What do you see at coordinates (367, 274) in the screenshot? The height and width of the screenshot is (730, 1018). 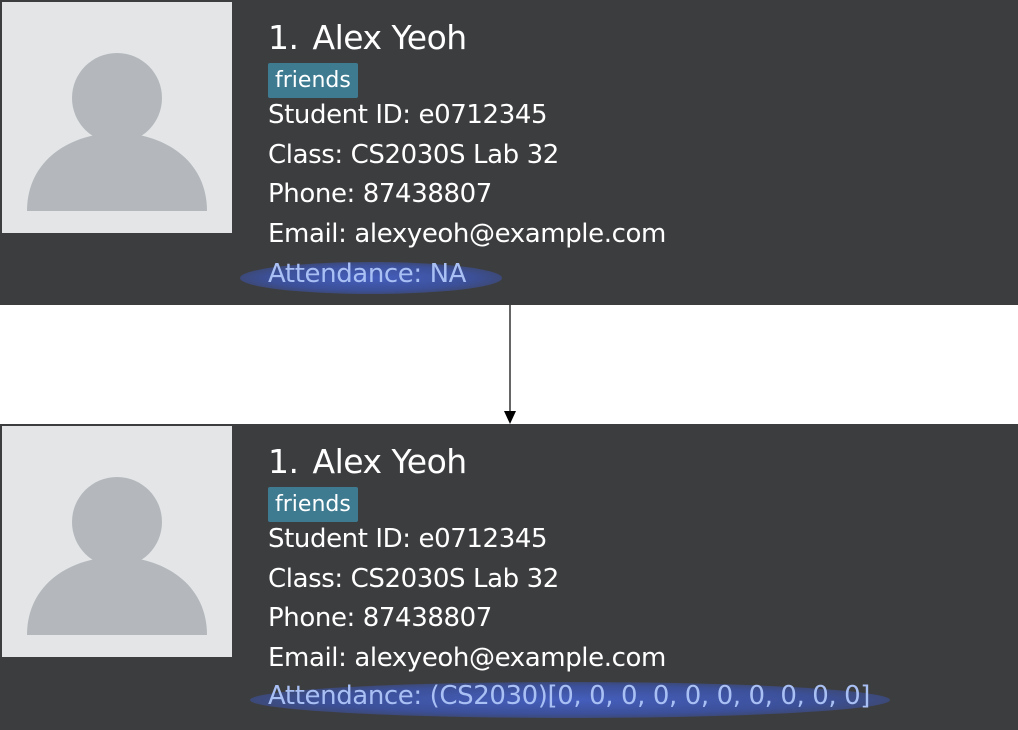 I see `attendance-field-before: Attendance: NA` at bounding box center [367, 274].